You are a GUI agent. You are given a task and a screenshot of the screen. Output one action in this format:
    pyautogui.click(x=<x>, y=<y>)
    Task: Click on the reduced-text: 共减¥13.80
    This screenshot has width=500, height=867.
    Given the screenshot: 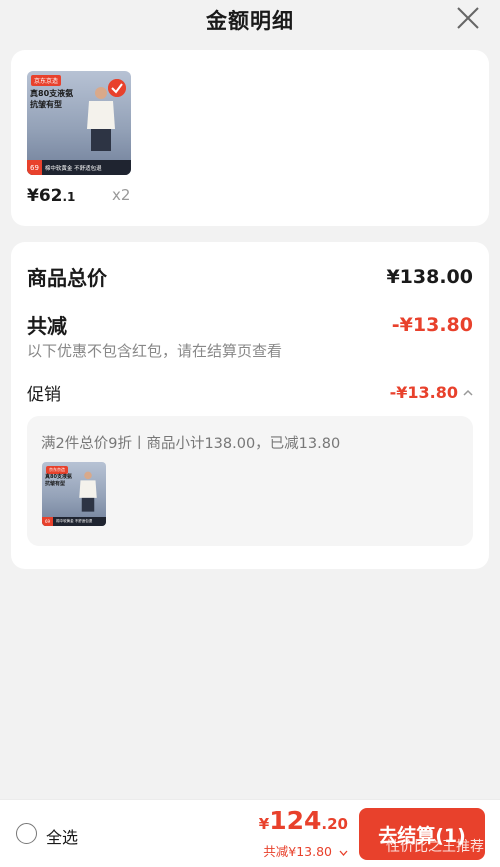 What is the action you would take?
    pyautogui.click(x=298, y=851)
    